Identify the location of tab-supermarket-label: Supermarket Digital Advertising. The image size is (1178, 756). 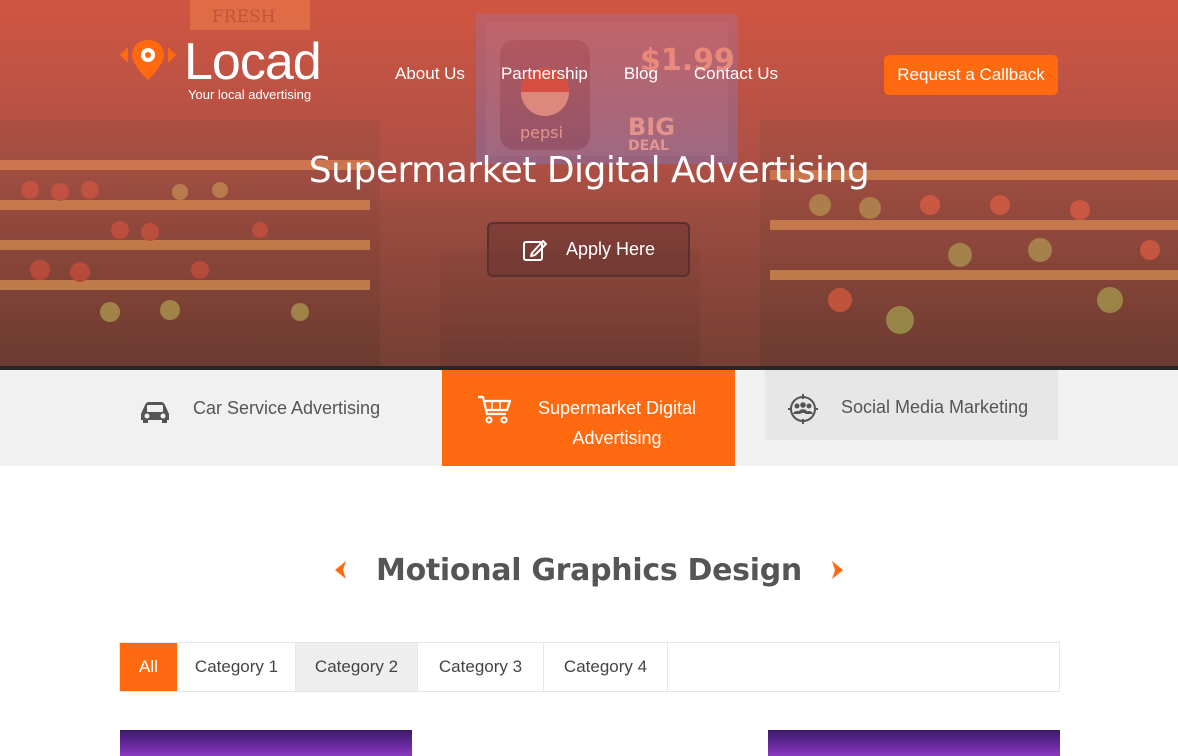
(617, 423).